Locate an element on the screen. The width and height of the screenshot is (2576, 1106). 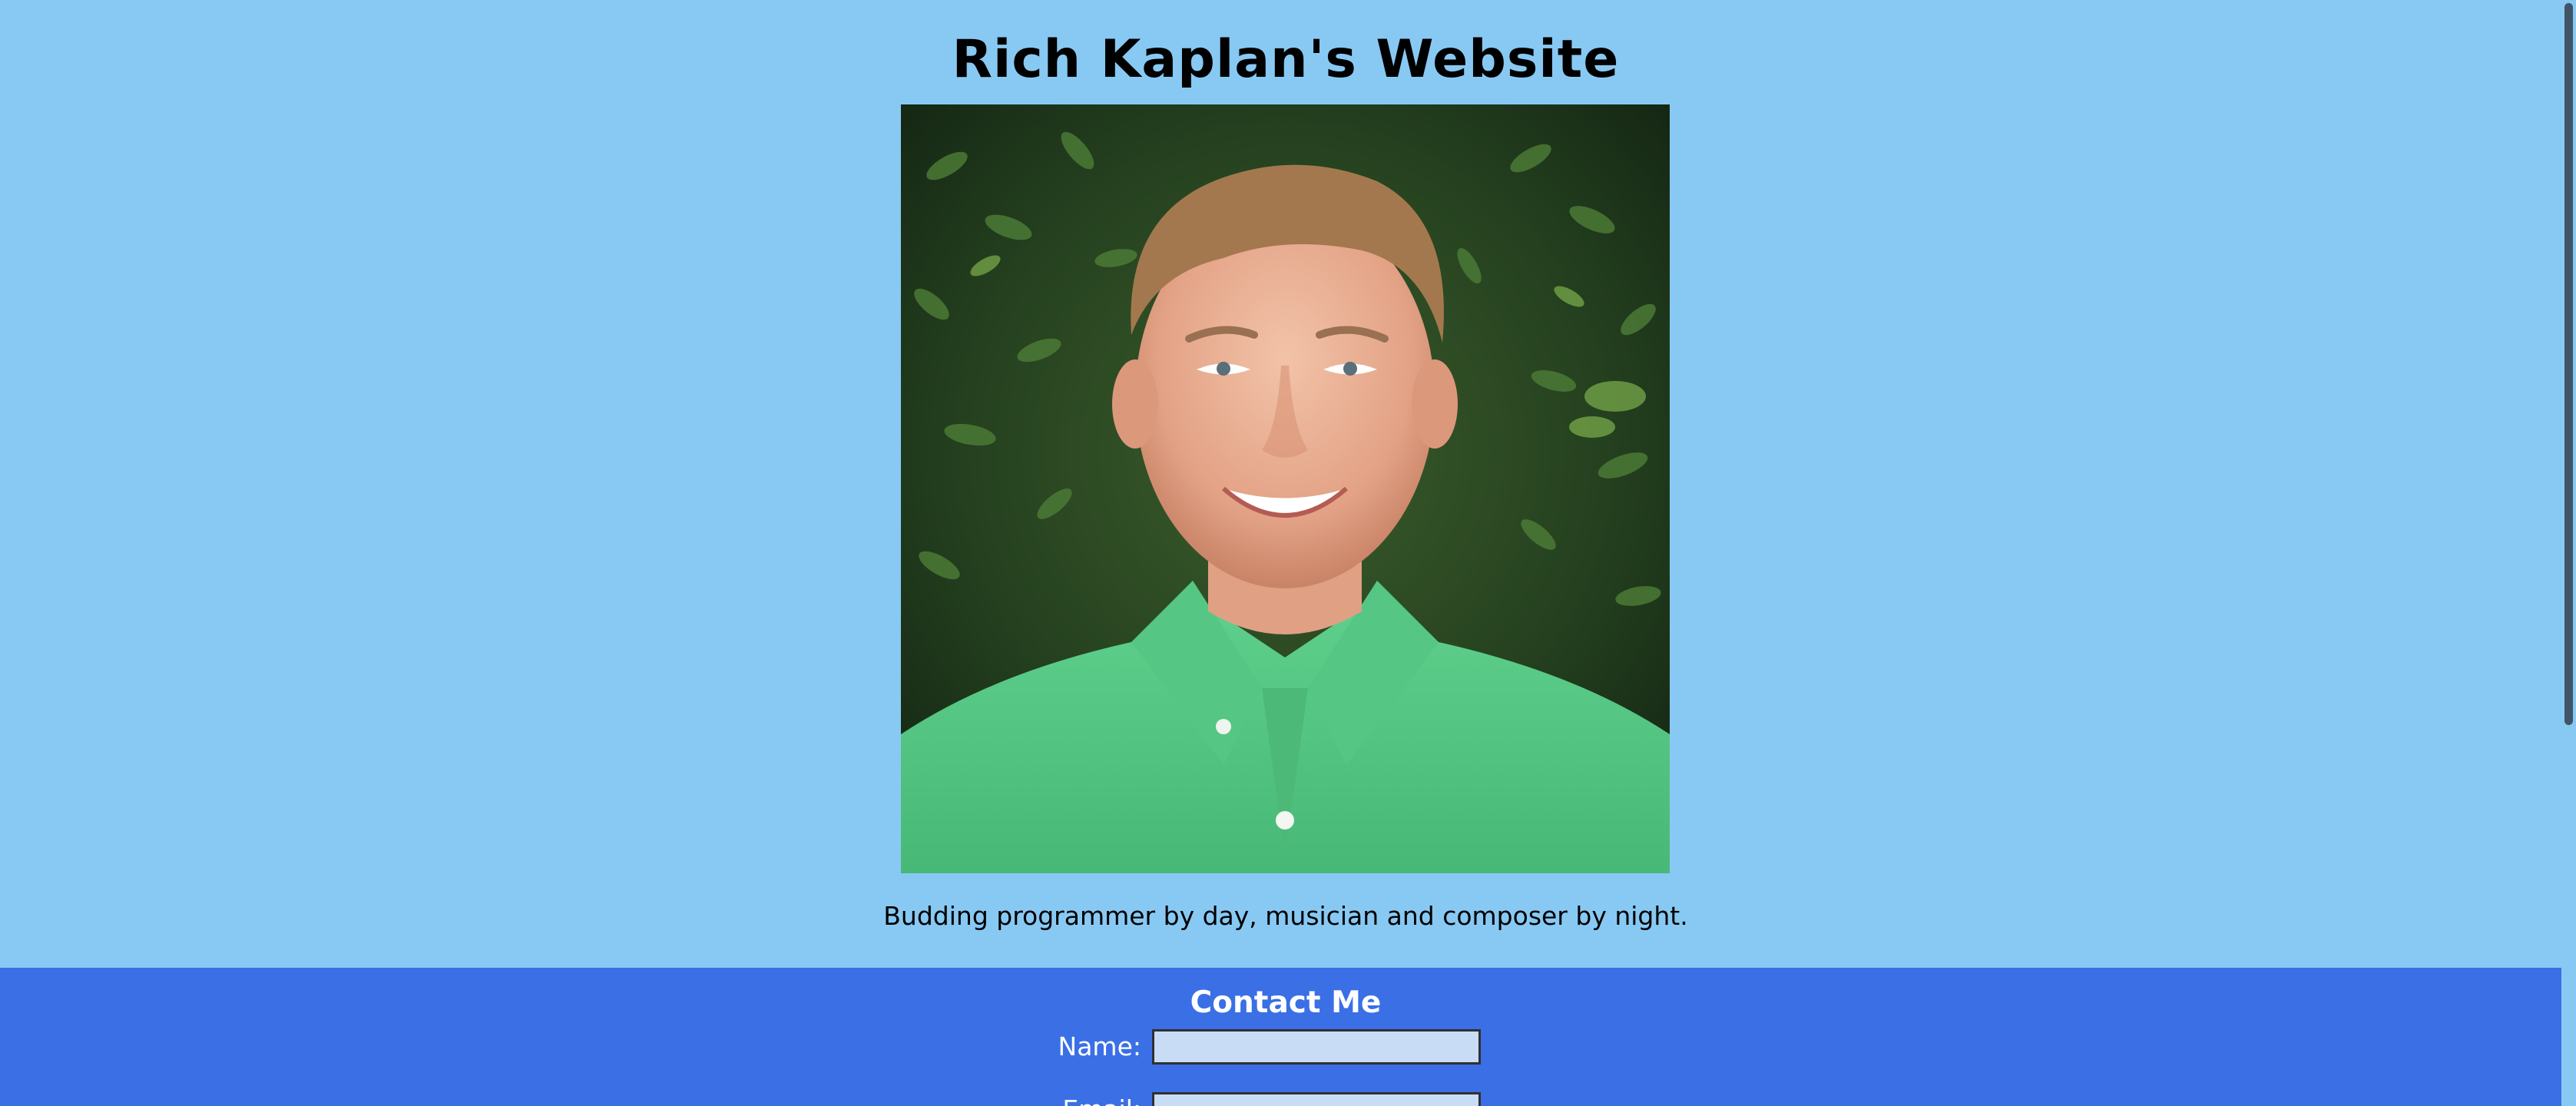
scrollbar-thumb is located at coordinates (2568, 364).